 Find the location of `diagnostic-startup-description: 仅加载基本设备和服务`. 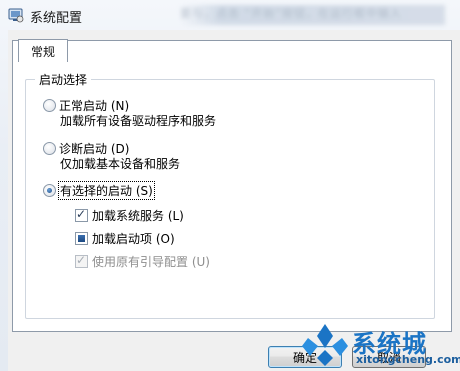

diagnostic-startup-description: 仅加载基本设备和服务 is located at coordinates (120, 164).